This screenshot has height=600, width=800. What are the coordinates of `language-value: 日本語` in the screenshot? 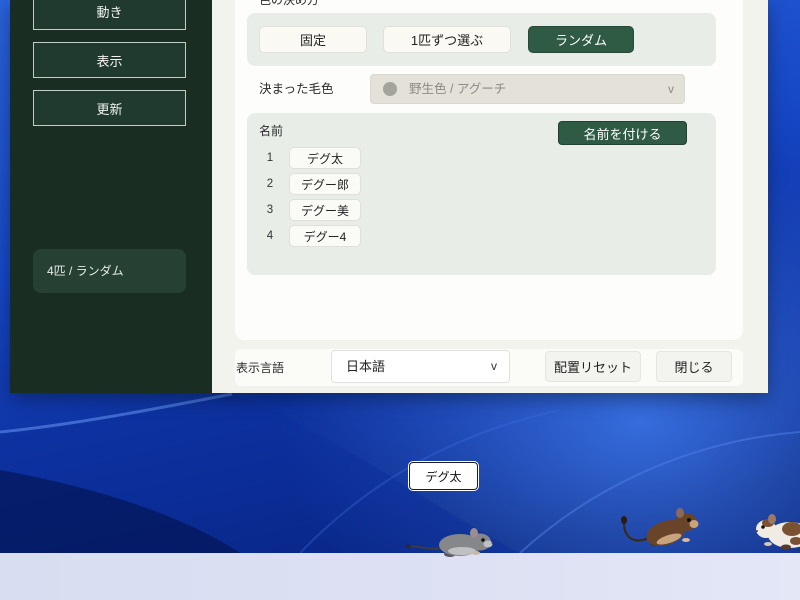 It's located at (366, 366).